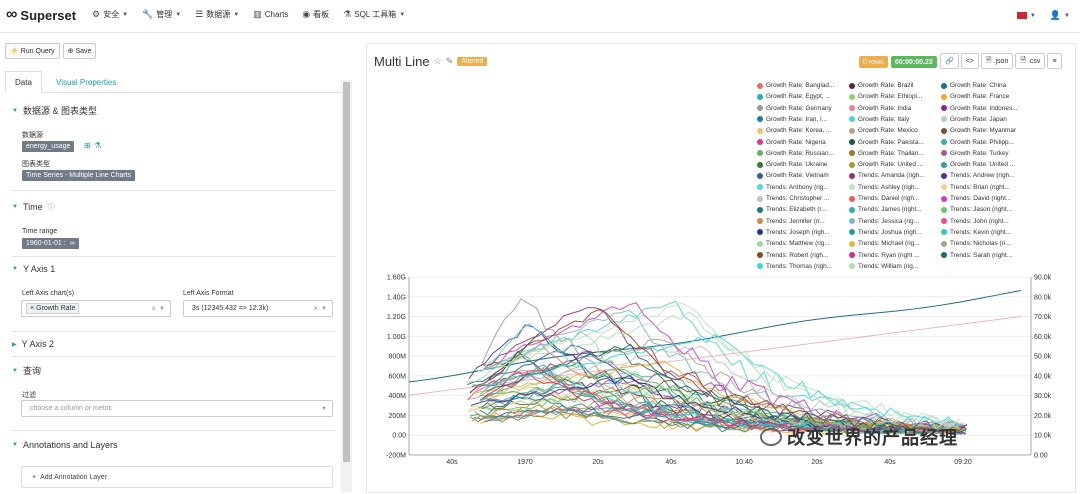 The width and height of the screenshot is (1080, 494). I want to click on run-query-button: ⚡ Run Query, so click(32, 51).